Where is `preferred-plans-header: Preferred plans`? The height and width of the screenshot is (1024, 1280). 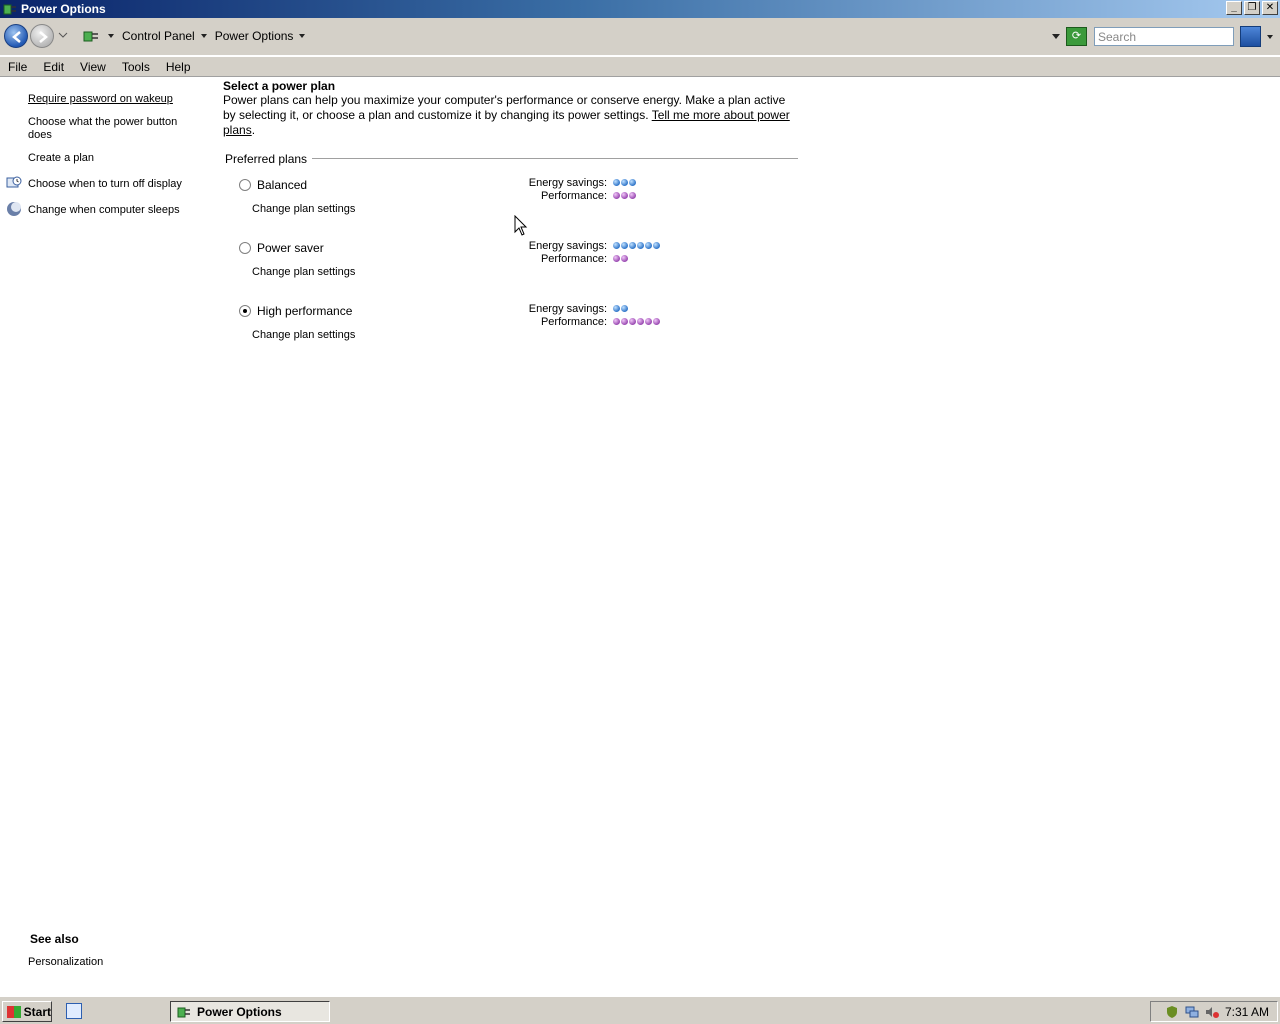
preferred-plans-header: Preferred plans is located at coordinates (266, 159).